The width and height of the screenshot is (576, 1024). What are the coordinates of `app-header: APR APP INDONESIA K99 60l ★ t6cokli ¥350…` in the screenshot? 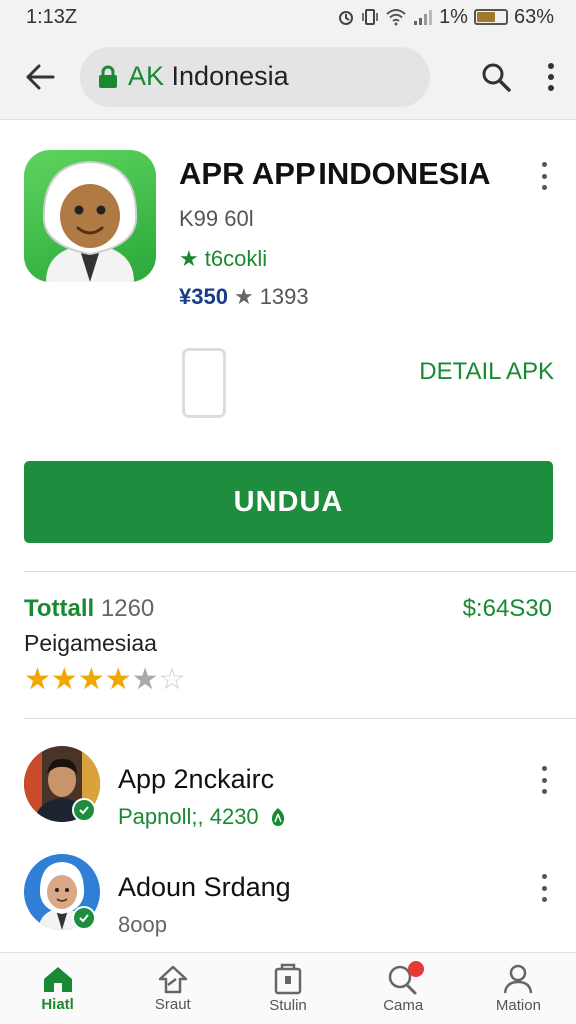 It's located at (294, 229).